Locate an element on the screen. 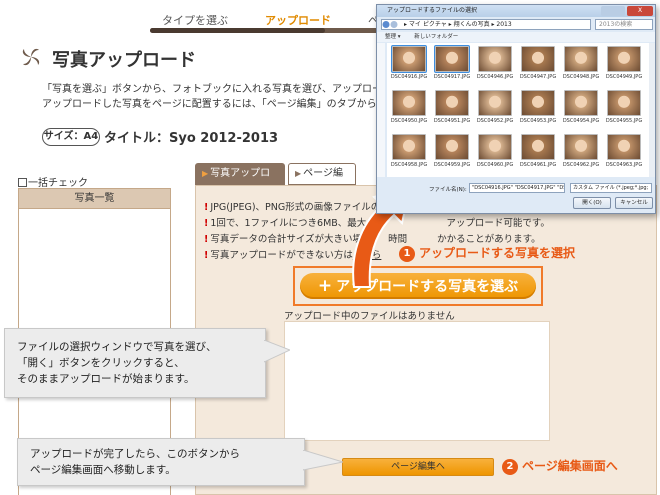  file-name: DSC04958.JPG is located at coordinates (409, 165).